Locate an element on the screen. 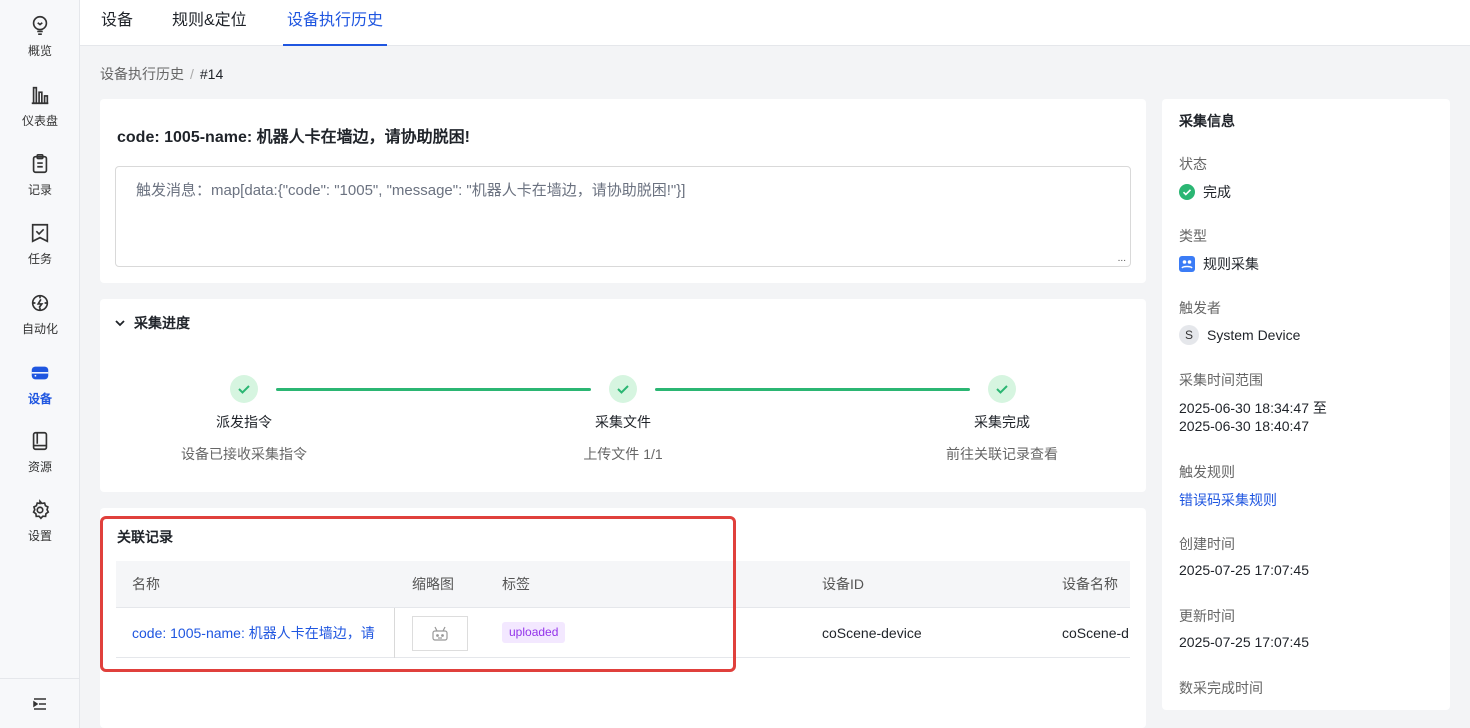  robot-icon is located at coordinates (440, 634).